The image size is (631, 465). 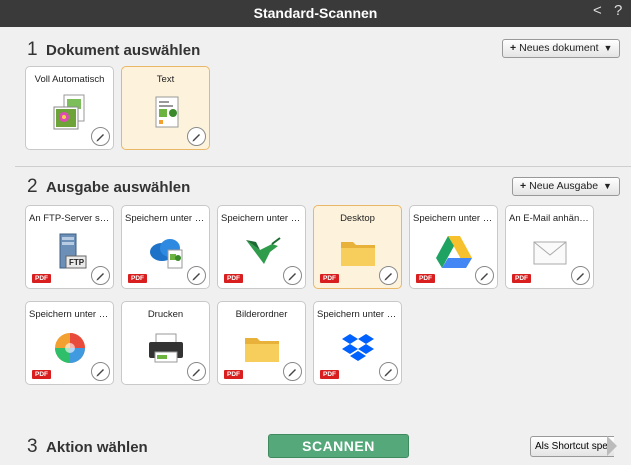 I want to click on help-button: ?, so click(x=618, y=10).